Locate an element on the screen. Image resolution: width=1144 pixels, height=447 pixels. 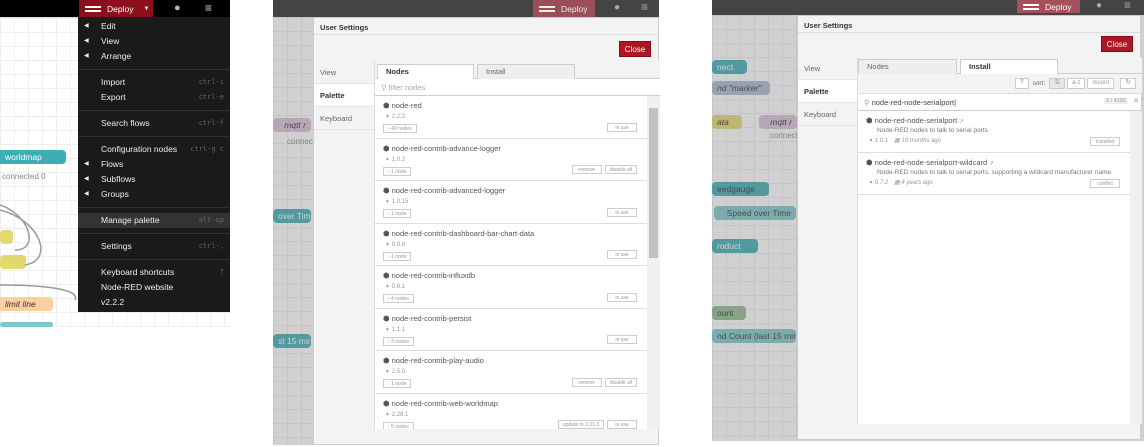
node-module-name: ⬢ node-red-contrib-persist is located at coordinates (511, 318).